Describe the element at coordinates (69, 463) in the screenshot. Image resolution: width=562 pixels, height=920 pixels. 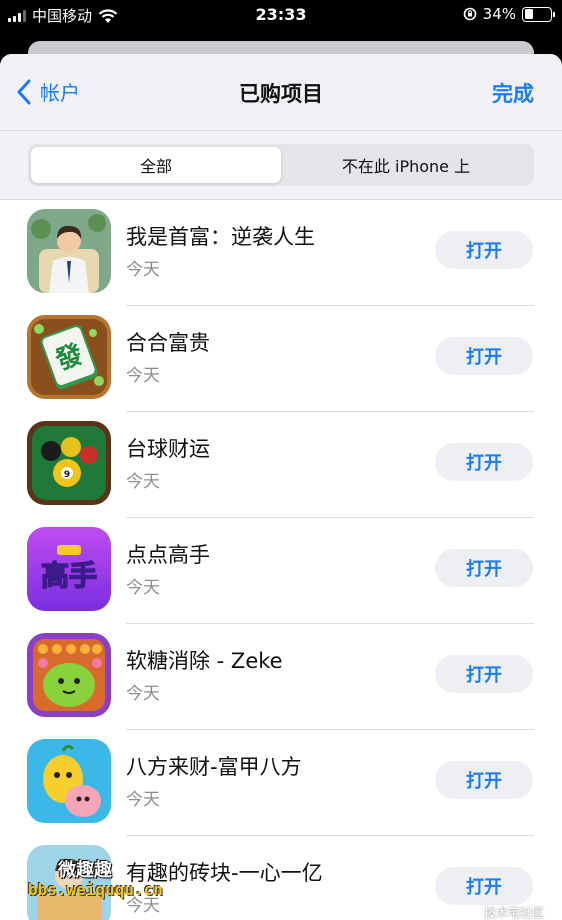
I see `billiards-app-icon: 9` at that location.